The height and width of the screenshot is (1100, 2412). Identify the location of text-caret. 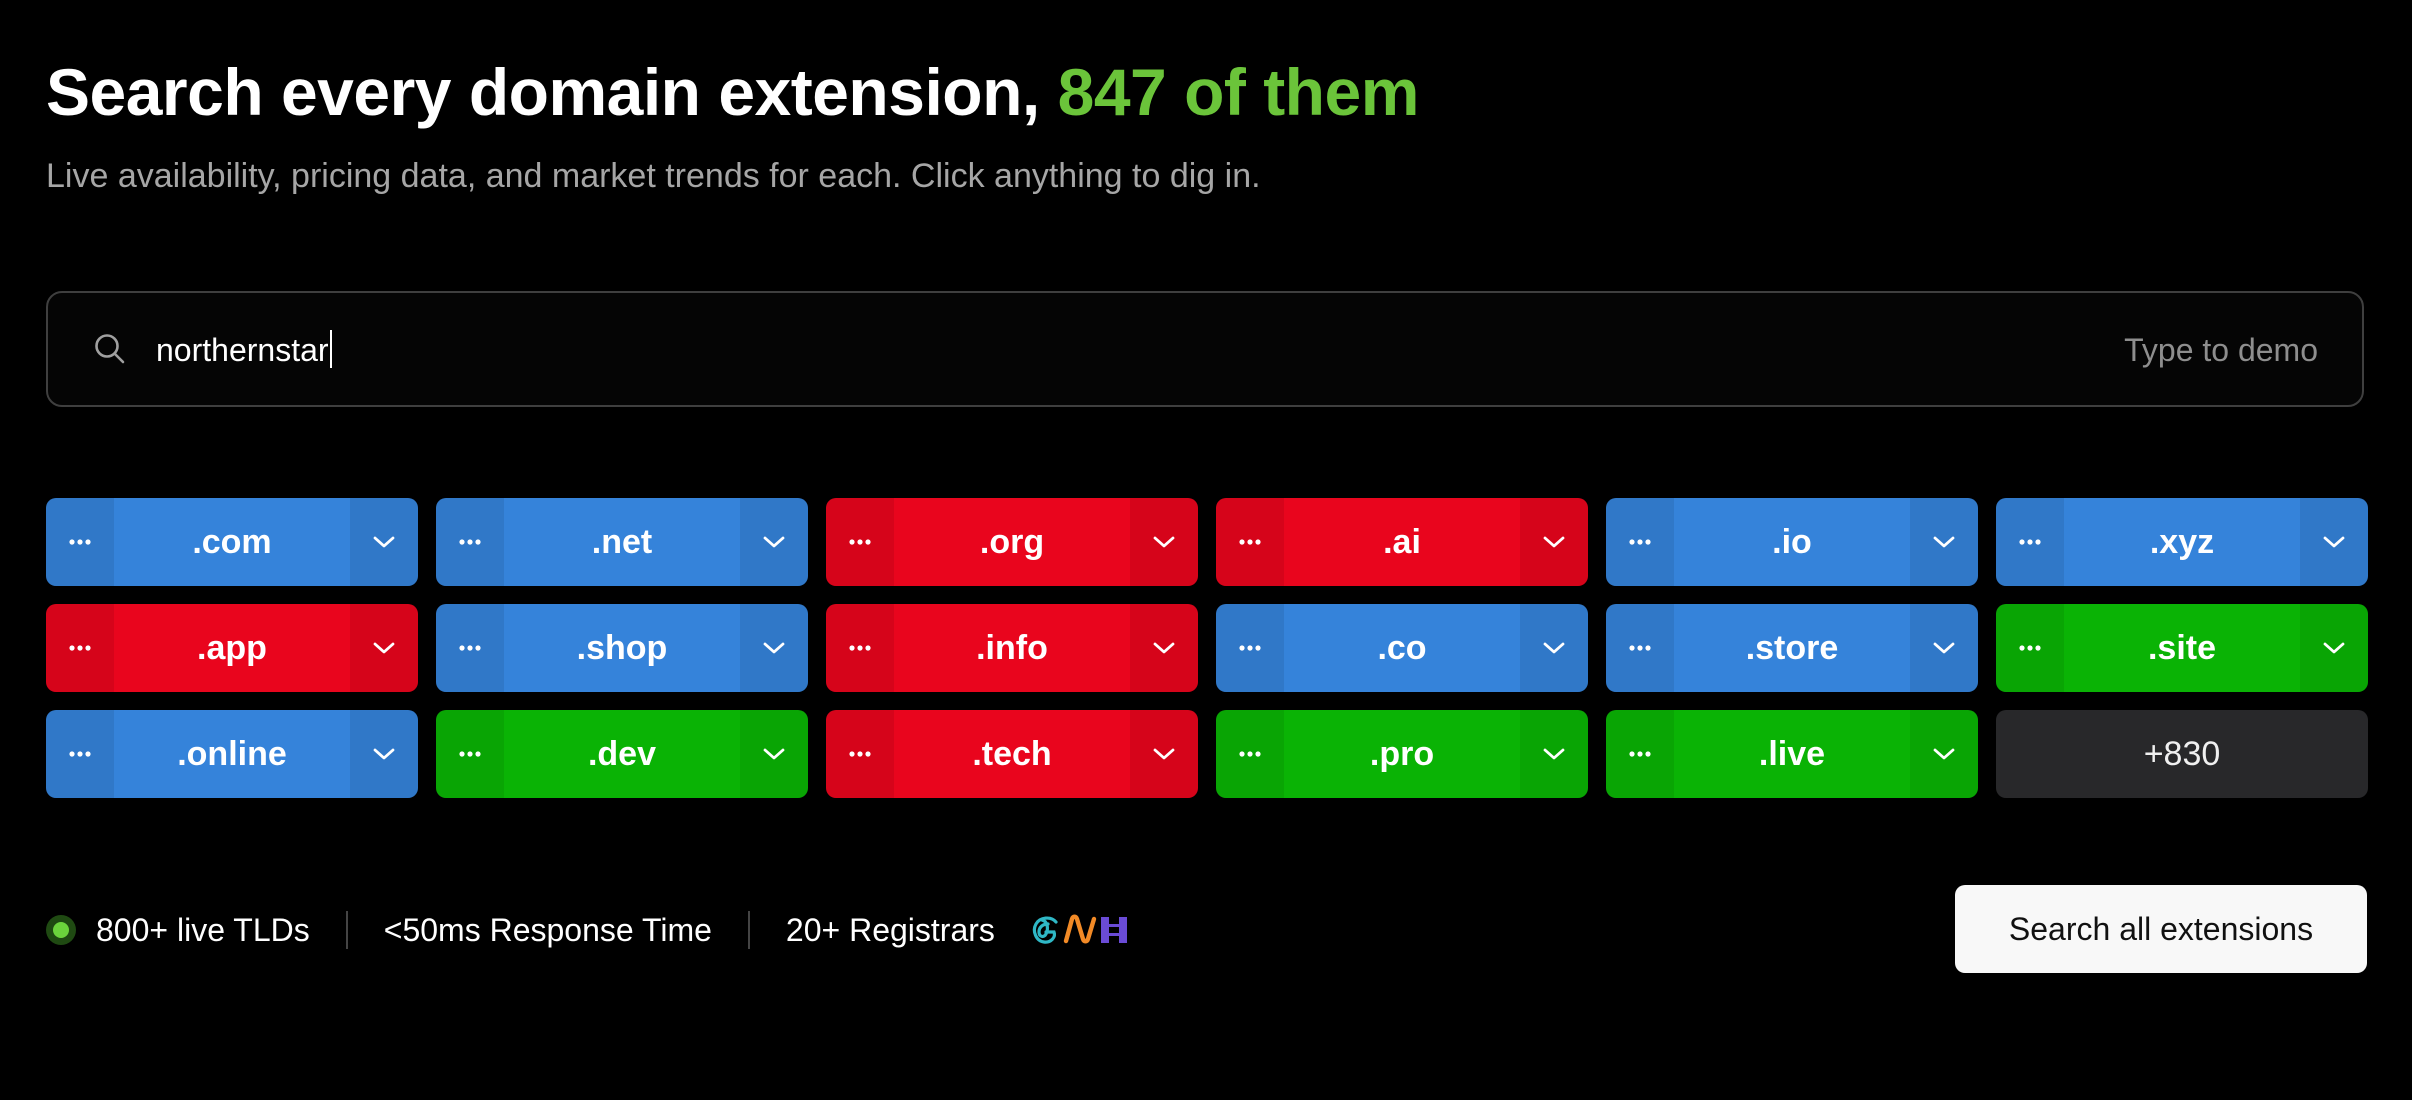
(330, 349).